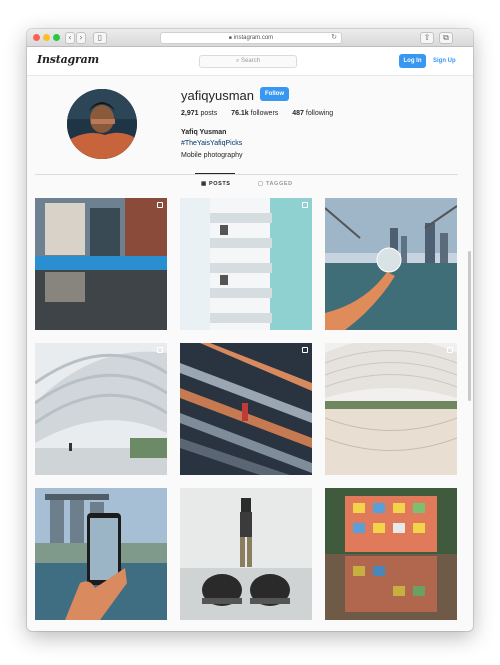 The width and height of the screenshot is (500, 665). What do you see at coordinates (246, 174) in the screenshot?
I see `tabs-divider` at bounding box center [246, 174].